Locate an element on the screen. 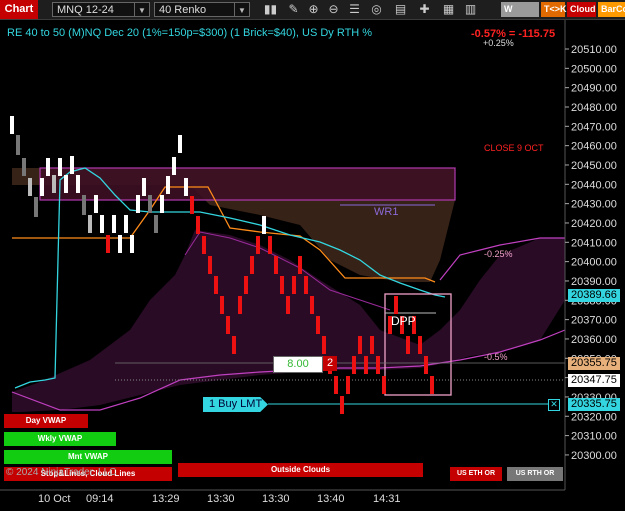  last-price-marker: 20347.75 is located at coordinates (594, 380).